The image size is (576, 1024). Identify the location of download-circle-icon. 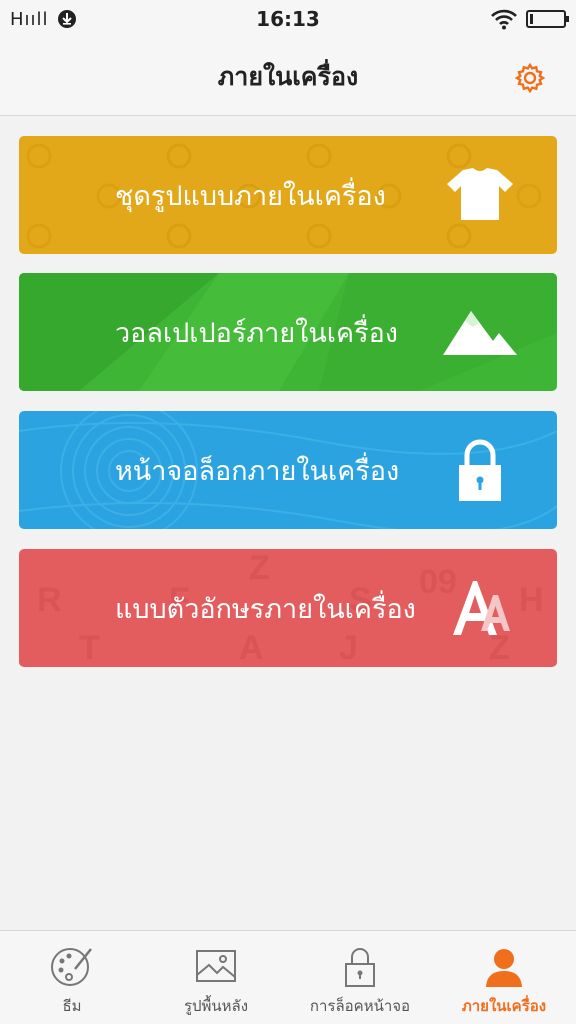
(66, 19).